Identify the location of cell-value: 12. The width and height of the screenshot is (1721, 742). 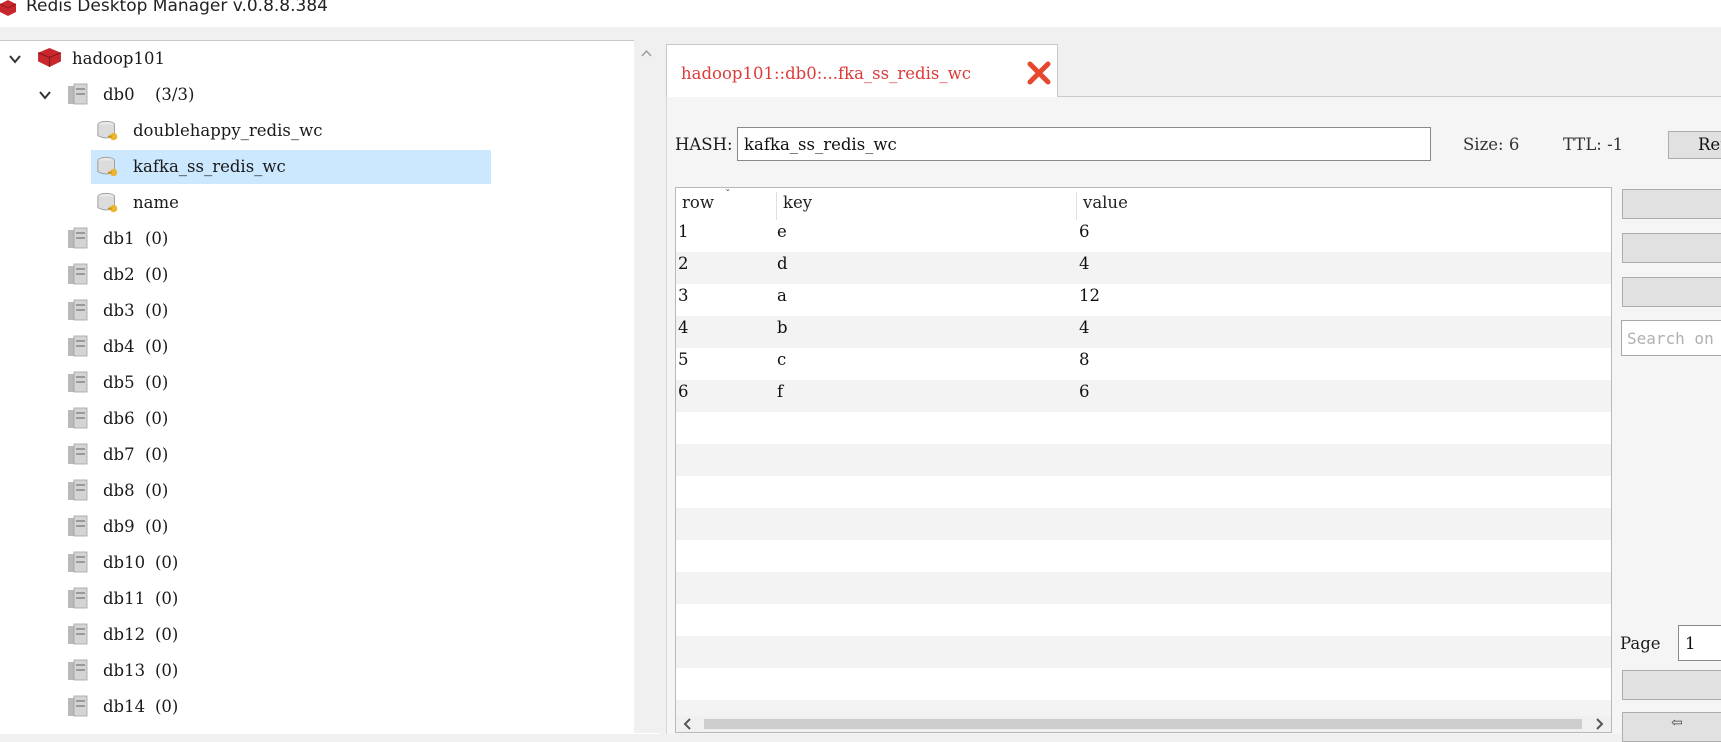
(1089, 295).